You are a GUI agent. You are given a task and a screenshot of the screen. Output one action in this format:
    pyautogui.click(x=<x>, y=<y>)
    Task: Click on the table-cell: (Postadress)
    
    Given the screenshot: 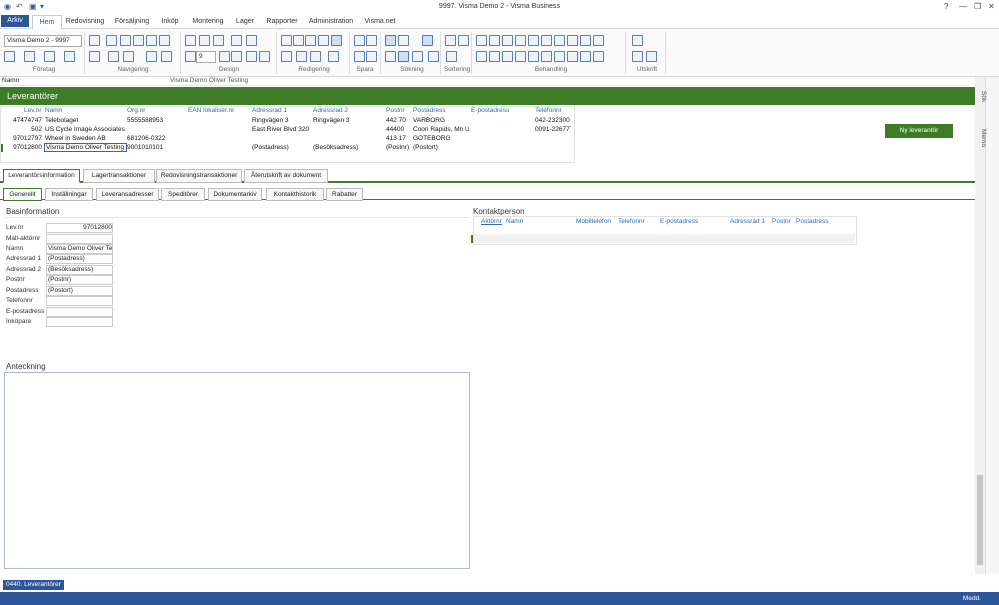 What is the action you would take?
    pyautogui.click(x=281, y=147)
    